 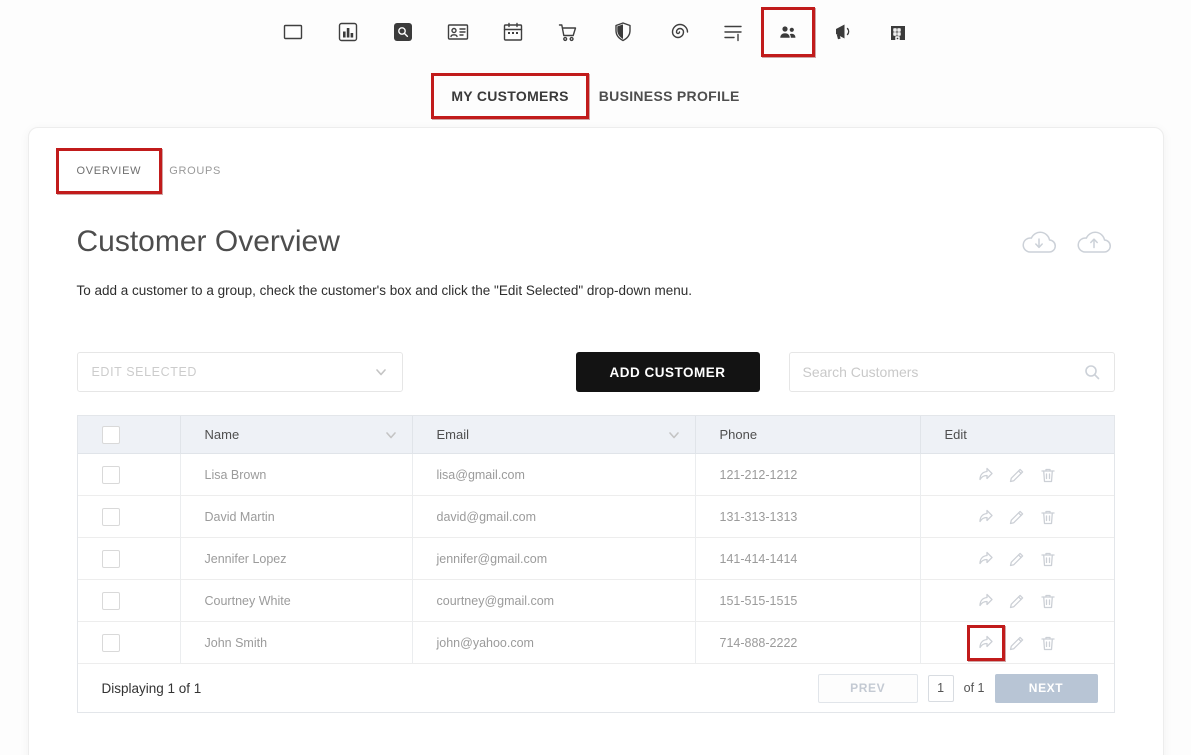 What do you see at coordinates (974, 688) in the screenshot?
I see `page-count-label: of 1` at bounding box center [974, 688].